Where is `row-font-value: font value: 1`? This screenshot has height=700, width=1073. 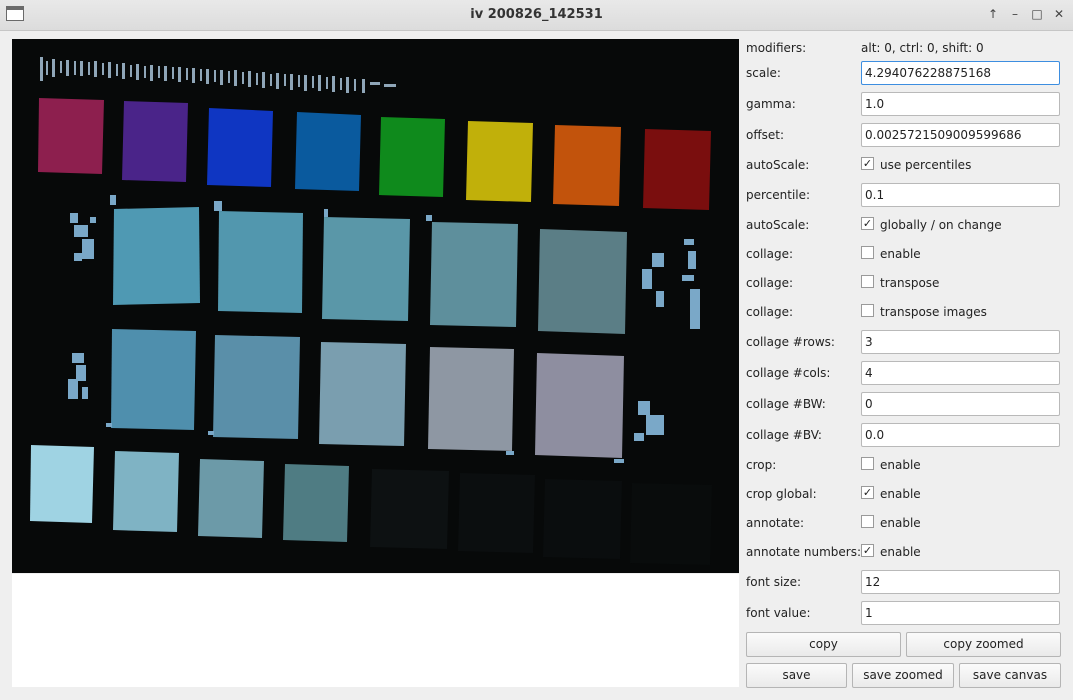 row-font-value: font value: 1 is located at coordinates (904, 613).